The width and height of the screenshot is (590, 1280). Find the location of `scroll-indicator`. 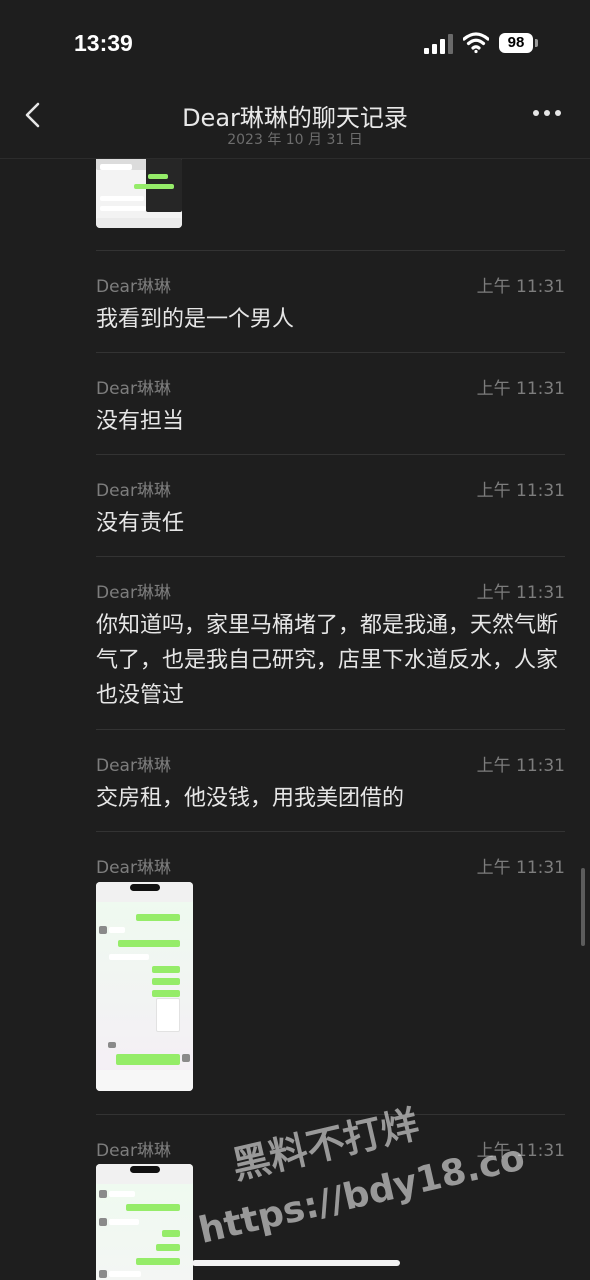

scroll-indicator is located at coordinates (583, 907).